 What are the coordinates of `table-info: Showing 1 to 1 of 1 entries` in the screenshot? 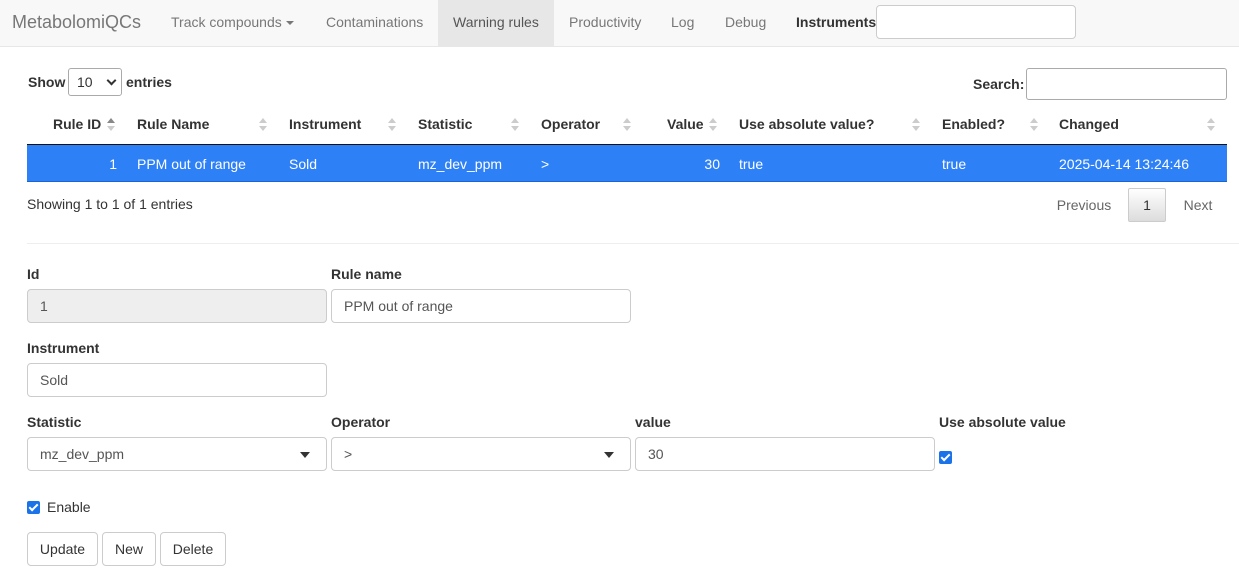 It's located at (110, 204).